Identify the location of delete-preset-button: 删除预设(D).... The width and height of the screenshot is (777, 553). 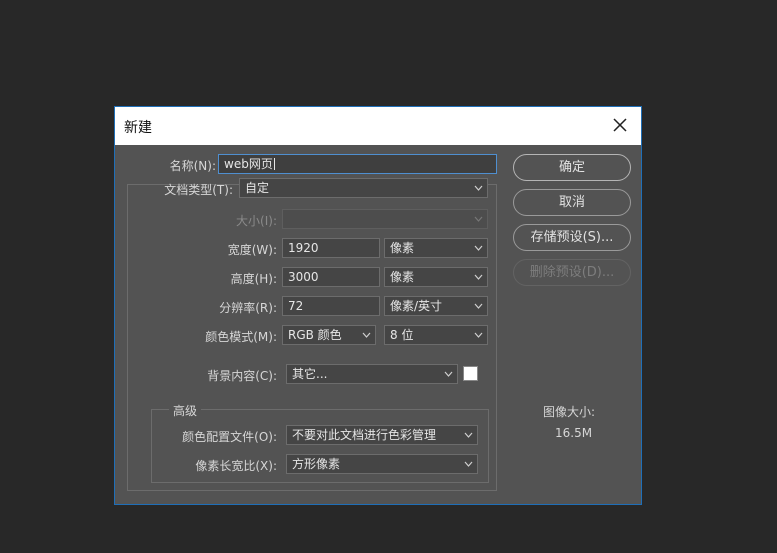
(572, 272).